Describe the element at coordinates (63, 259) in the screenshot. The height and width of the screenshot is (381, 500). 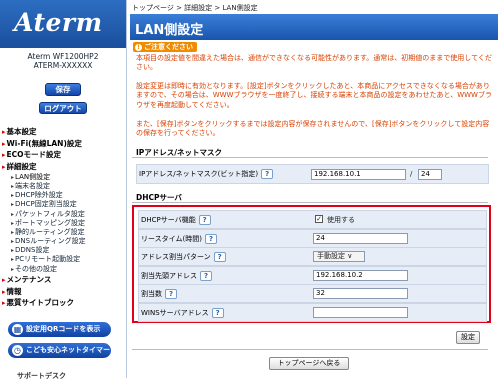
I see `menu-item: PCリモート起動設定` at that location.